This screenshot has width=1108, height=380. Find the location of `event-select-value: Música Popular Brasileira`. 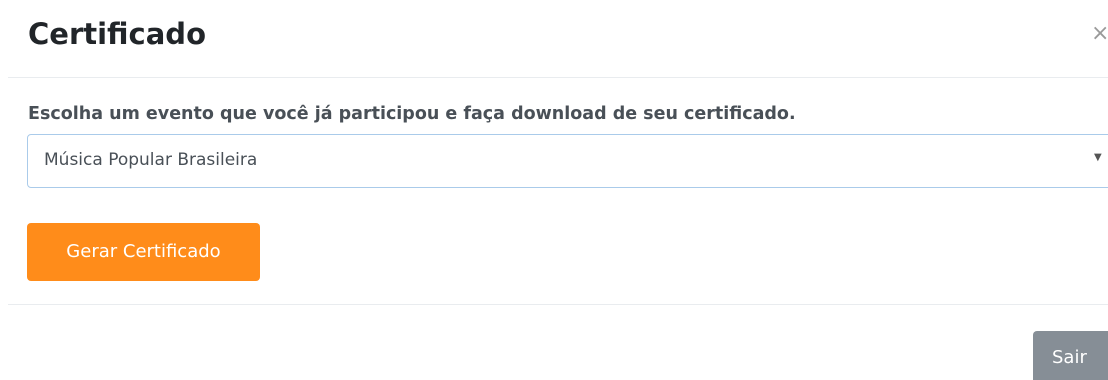

event-select-value: Música Popular Brasileira is located at coordinates (151, 160).